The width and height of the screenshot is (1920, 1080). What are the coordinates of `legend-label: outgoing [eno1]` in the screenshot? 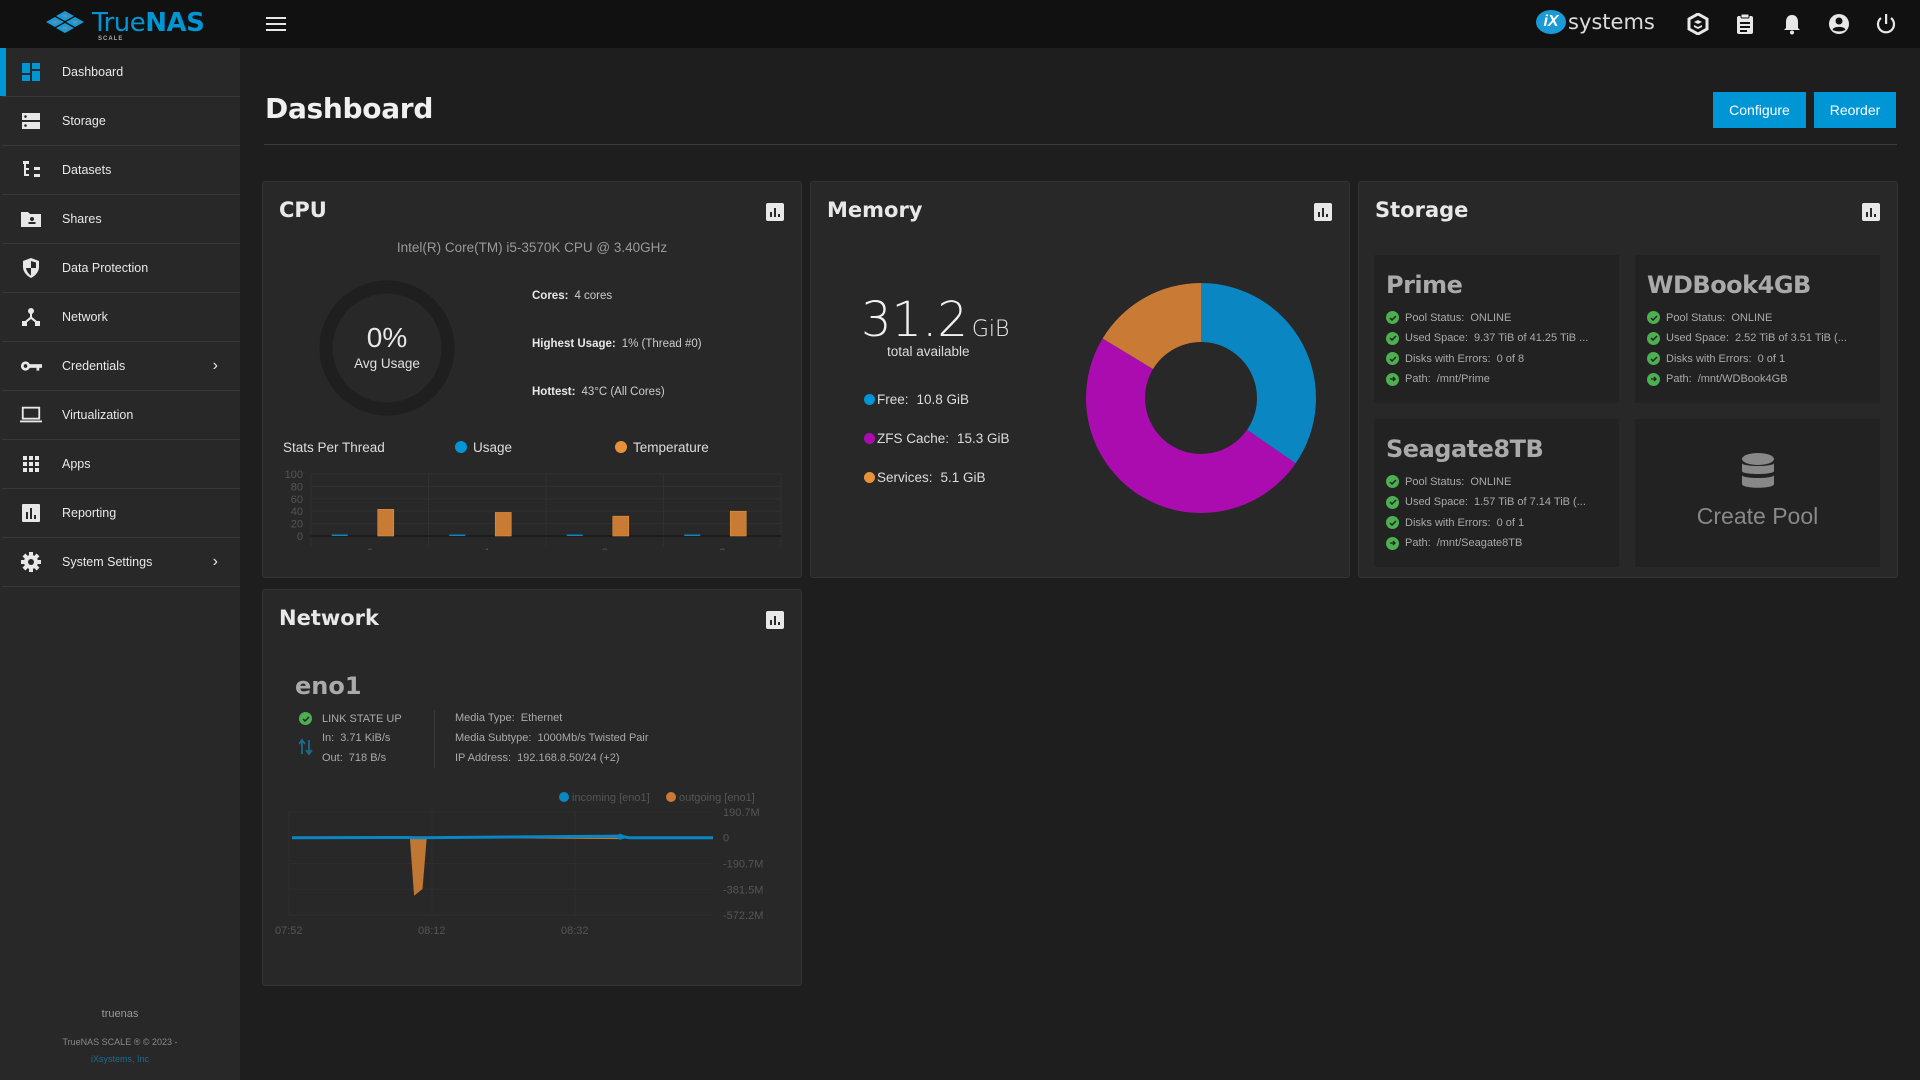 It's located at (717, 798).